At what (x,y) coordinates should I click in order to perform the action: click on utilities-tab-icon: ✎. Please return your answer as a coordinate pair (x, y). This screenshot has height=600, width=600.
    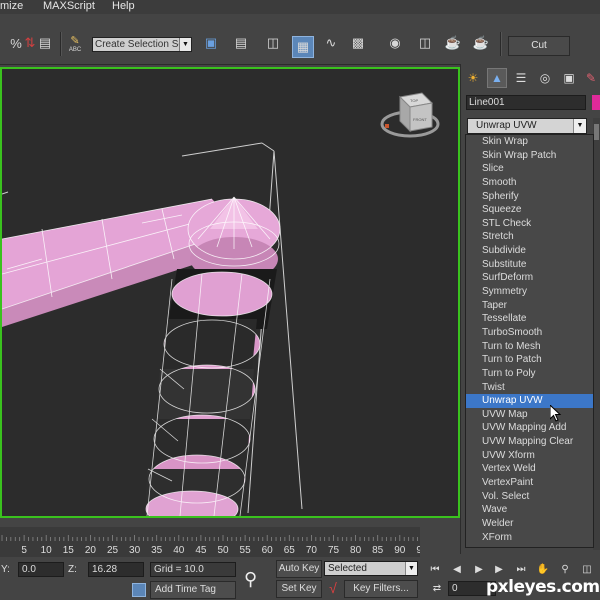
    Looking at the image, I should click on (590, 78).